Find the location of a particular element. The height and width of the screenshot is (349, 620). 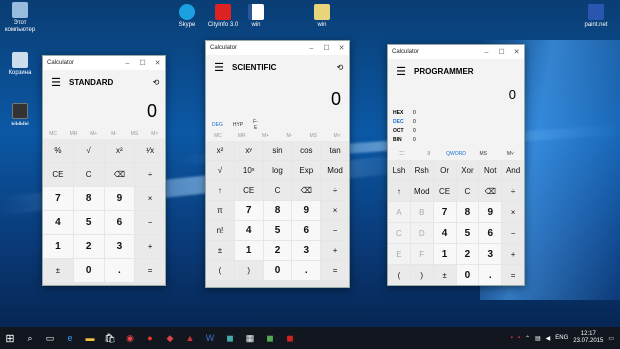

key-button: + is located at coordinates (335, 250).